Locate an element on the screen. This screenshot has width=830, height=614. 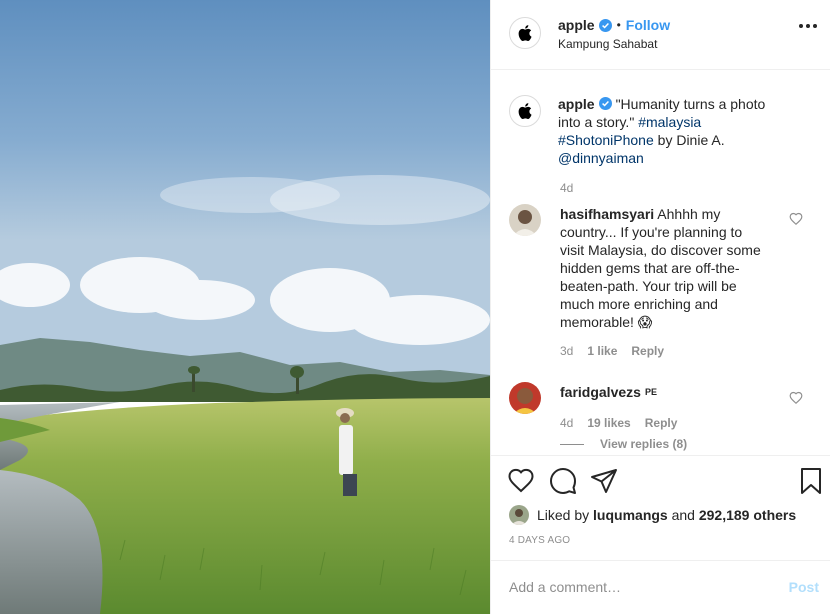
comment-username: faridgalvezs is located at coordinates (600, 392).